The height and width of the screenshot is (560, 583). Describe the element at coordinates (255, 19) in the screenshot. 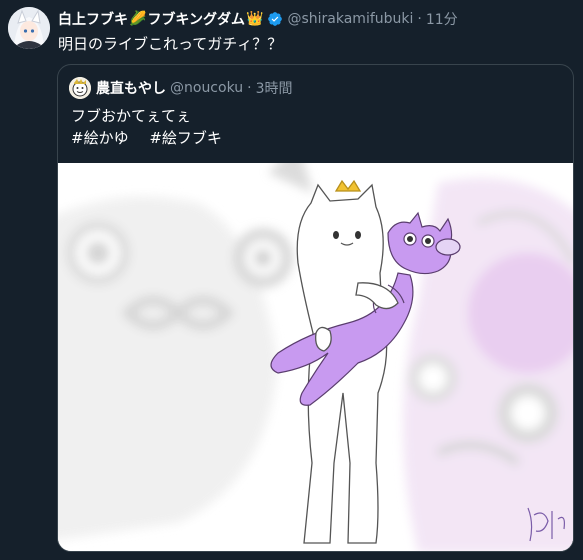

I see `crown-emoji-icon: 👑` at that location.